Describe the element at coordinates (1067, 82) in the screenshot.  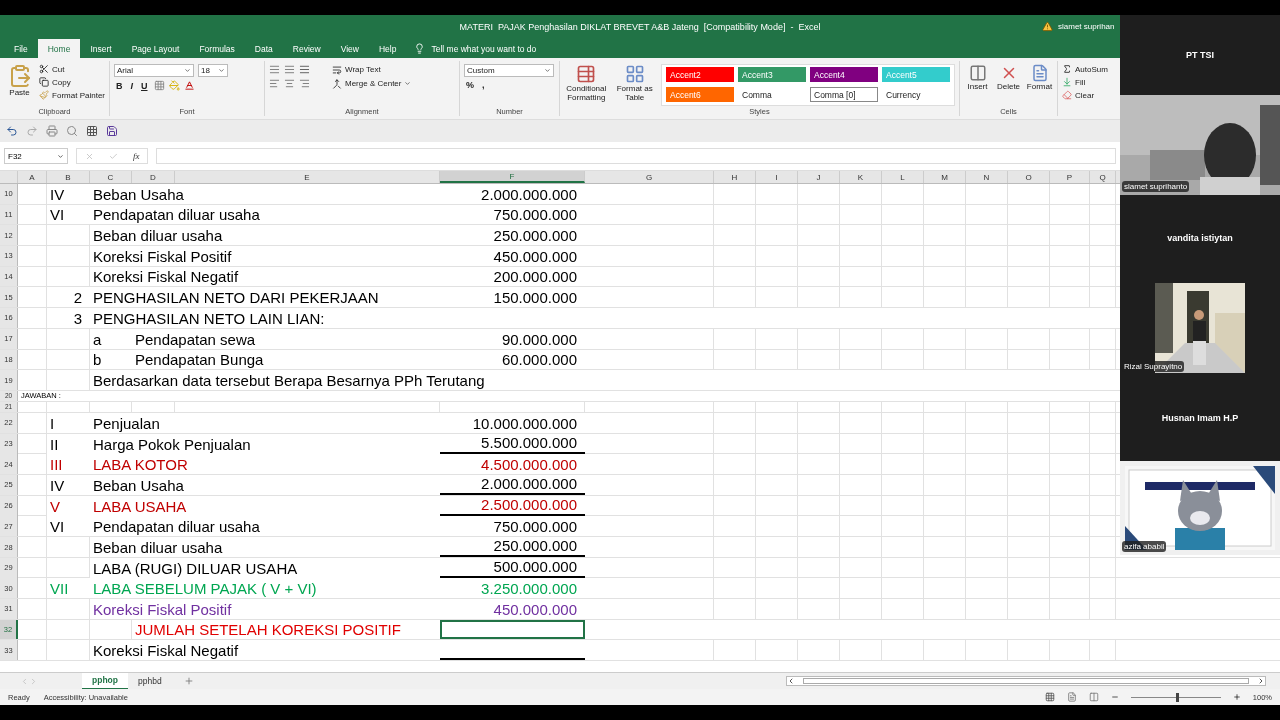
I see `arrow-down-icon` at that location.